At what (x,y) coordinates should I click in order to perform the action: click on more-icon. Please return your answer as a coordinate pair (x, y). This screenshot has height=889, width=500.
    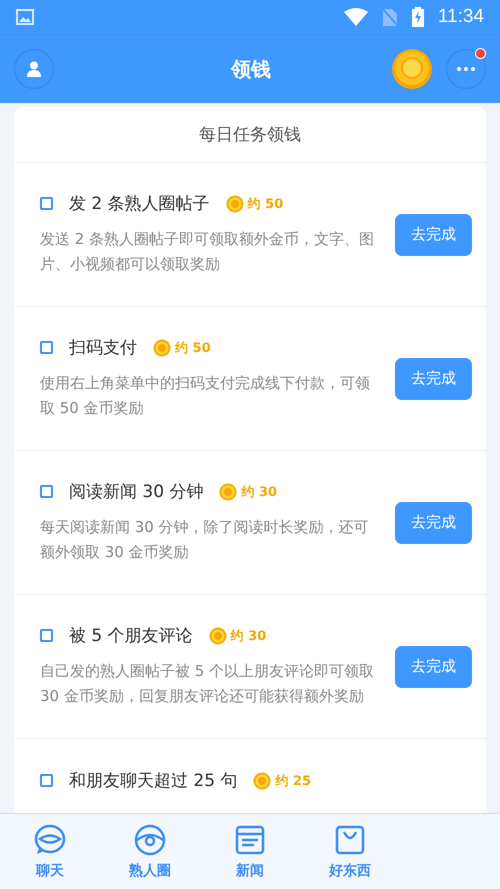
    Looking at the image, I should click on (466, 69).